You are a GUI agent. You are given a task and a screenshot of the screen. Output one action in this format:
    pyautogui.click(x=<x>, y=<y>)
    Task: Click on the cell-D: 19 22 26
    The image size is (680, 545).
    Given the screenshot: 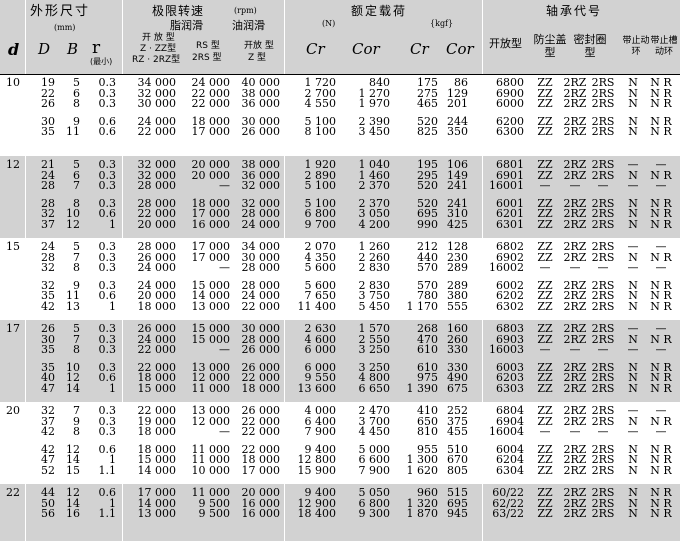 What is the action you would take?
    pyautogui.click(x=48, y=93)
    